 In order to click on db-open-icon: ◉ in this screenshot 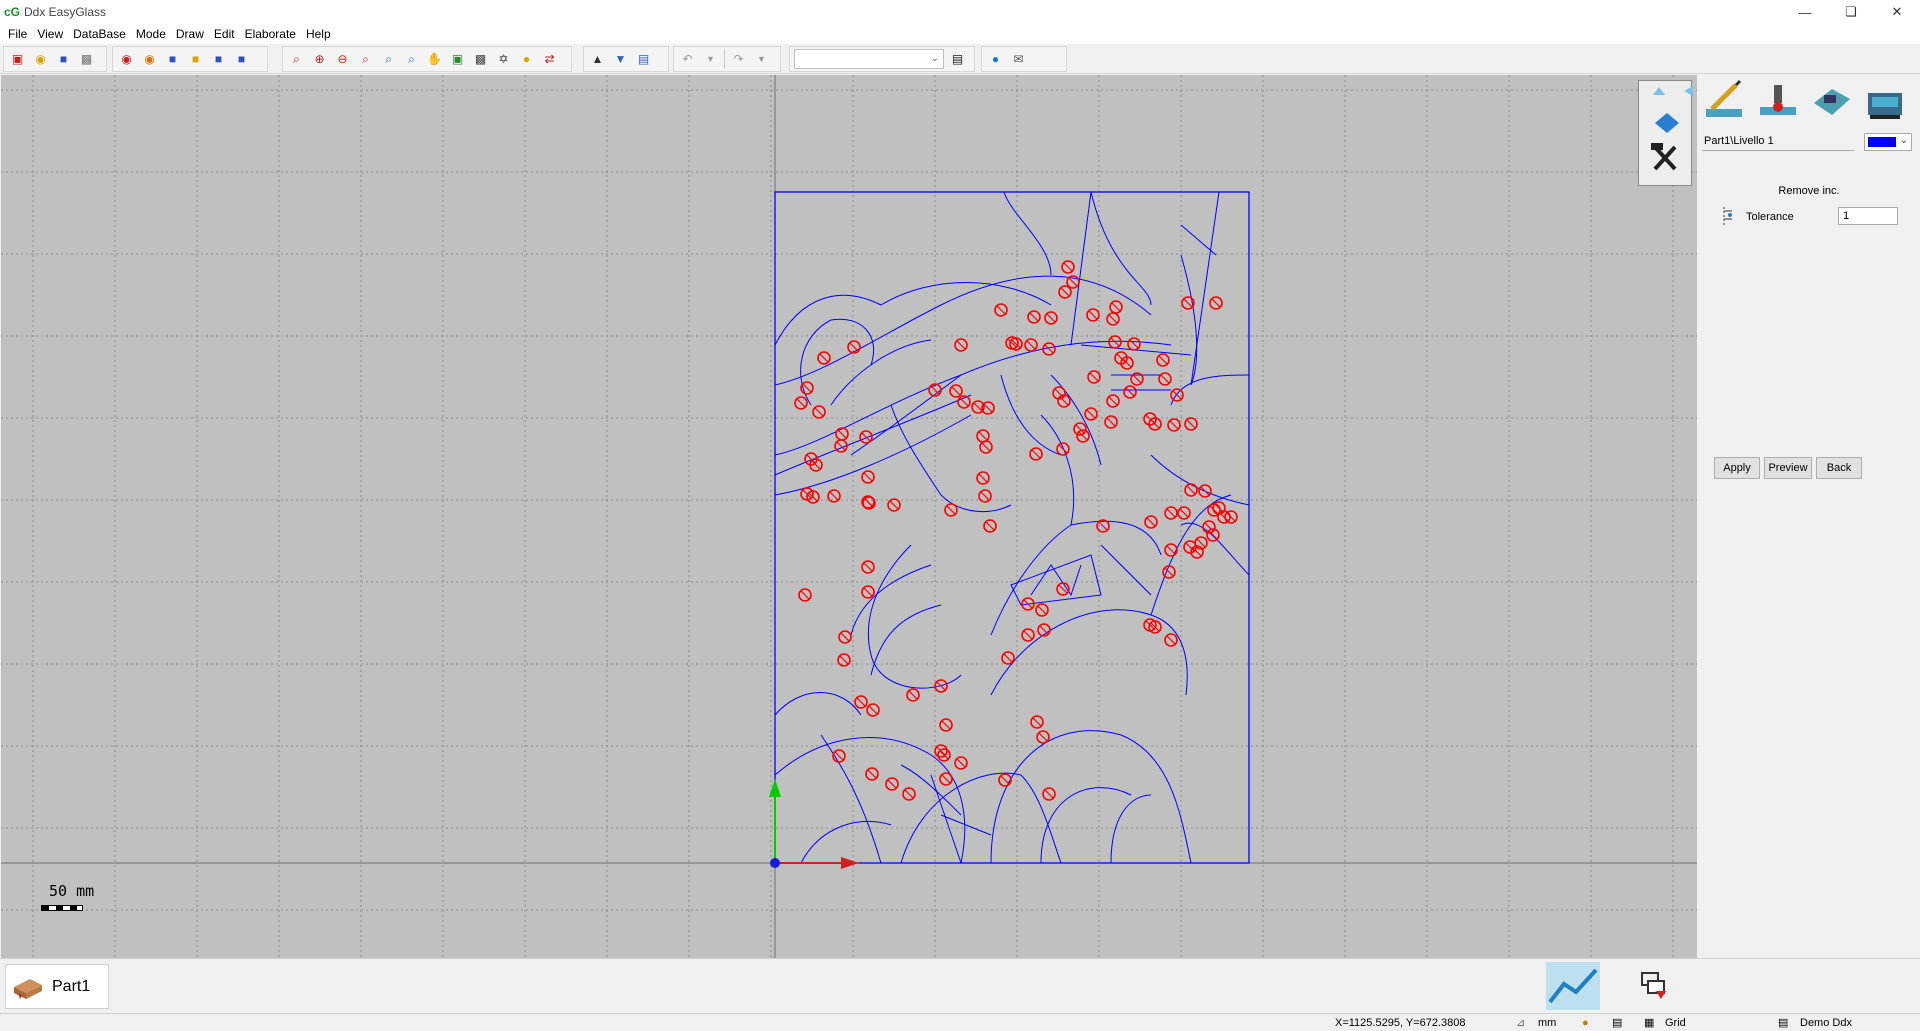, I will do `click(149, 59)`.